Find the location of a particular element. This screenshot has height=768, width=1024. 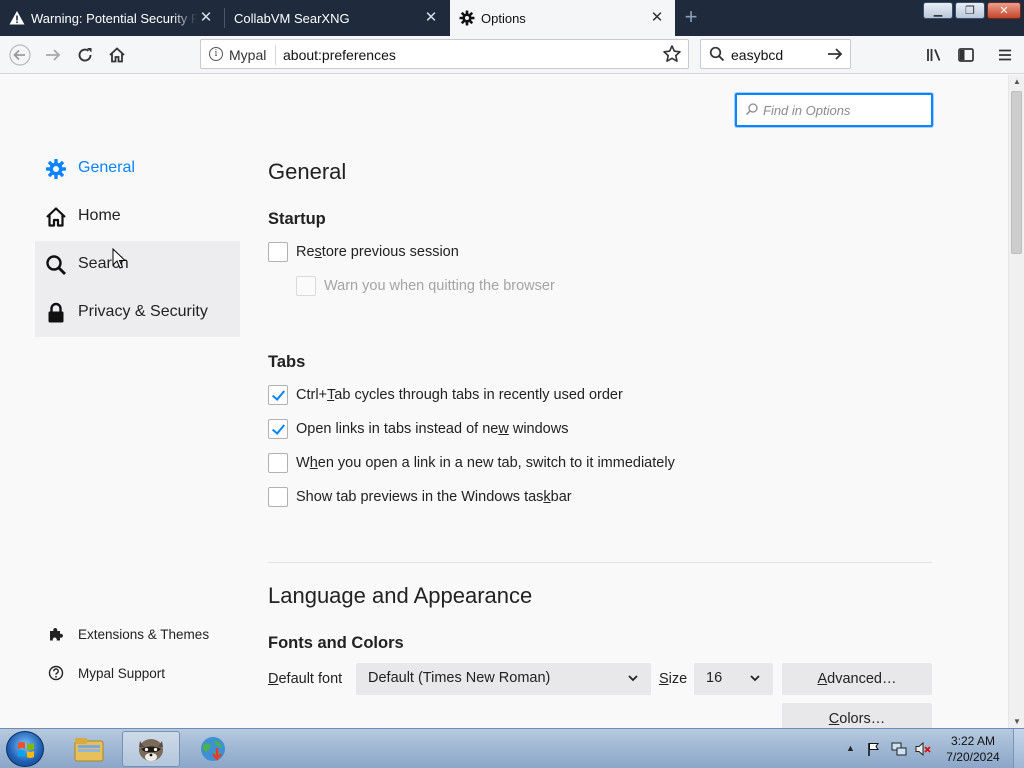

forward-button is located at coordinates (53, 55).